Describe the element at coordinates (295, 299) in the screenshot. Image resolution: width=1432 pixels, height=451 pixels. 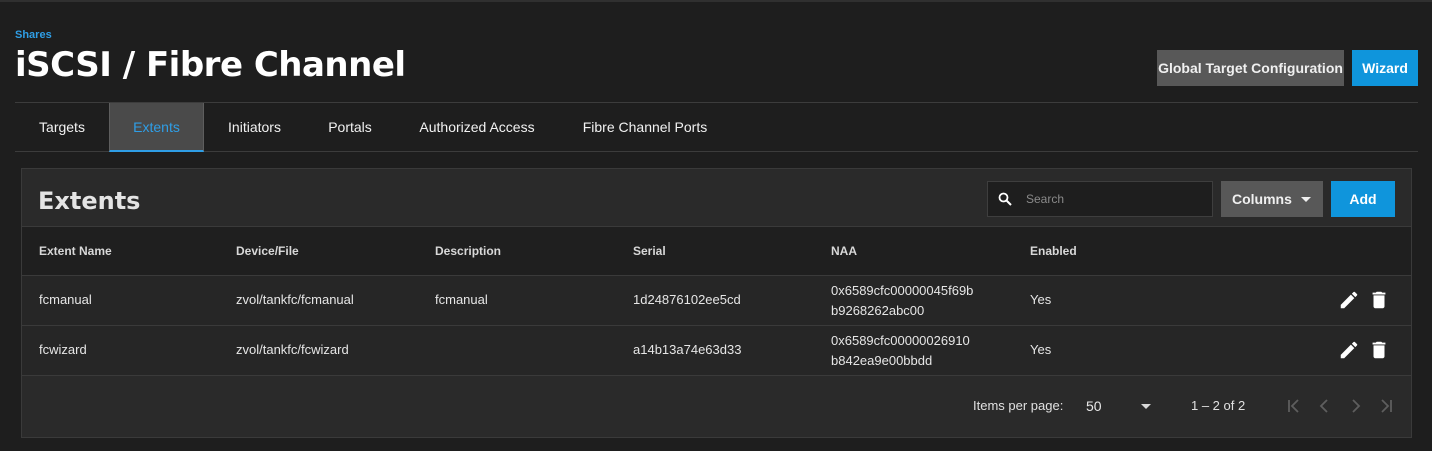
I see `cell-device-file: zvol/tankfc/fcmanual` at that location.